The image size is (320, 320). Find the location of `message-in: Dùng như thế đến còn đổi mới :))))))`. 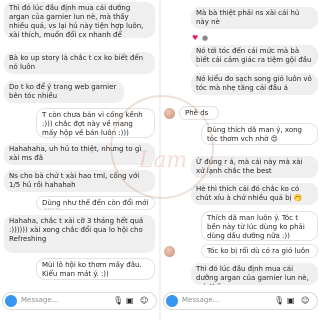

message-in: Dùng như thế đến còn đổi mới :)))))) is located at coordinates (95, 203).